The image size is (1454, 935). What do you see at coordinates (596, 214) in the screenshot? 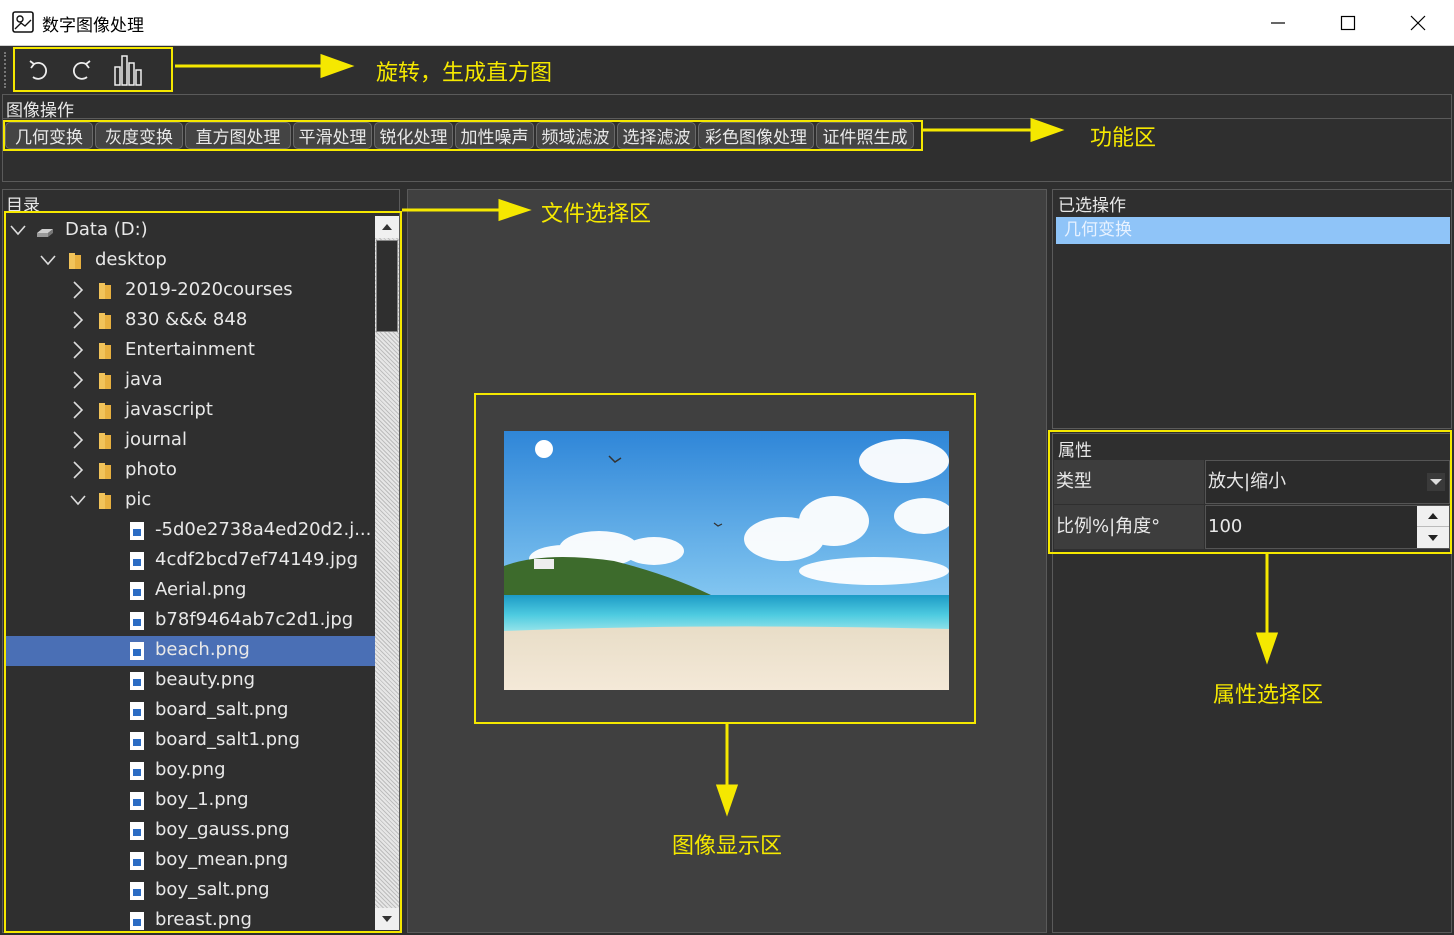
I see `annotation-files: 文件选择区` at bounding box center [596, 214].